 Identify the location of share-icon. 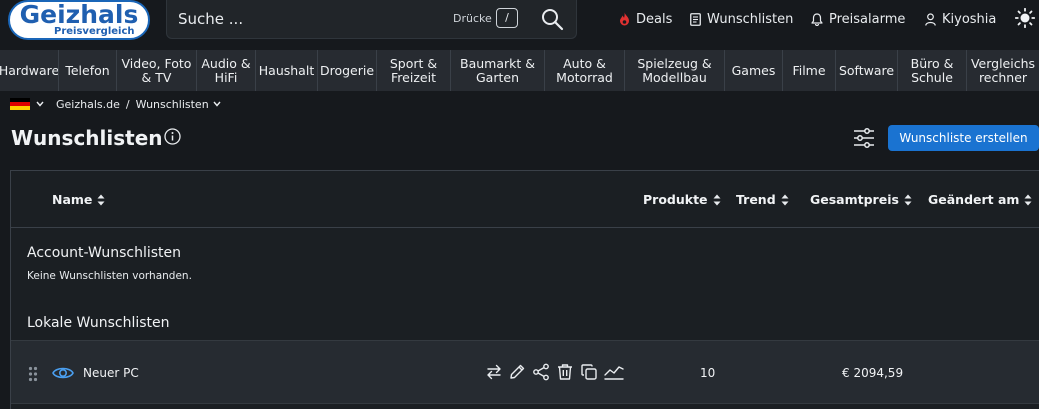
(541, 372).